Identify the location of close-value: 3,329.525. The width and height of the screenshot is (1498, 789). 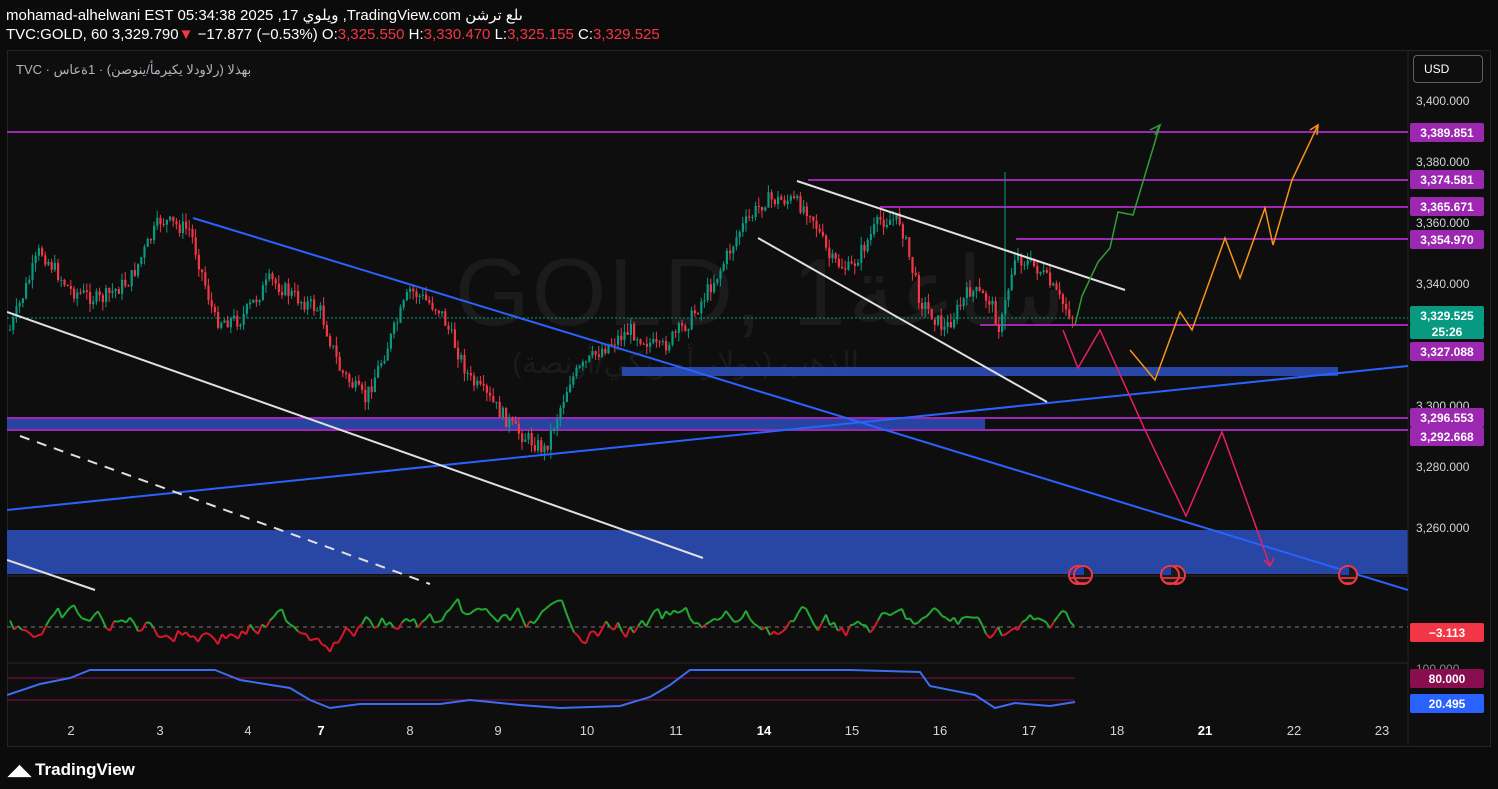
(626, 34).